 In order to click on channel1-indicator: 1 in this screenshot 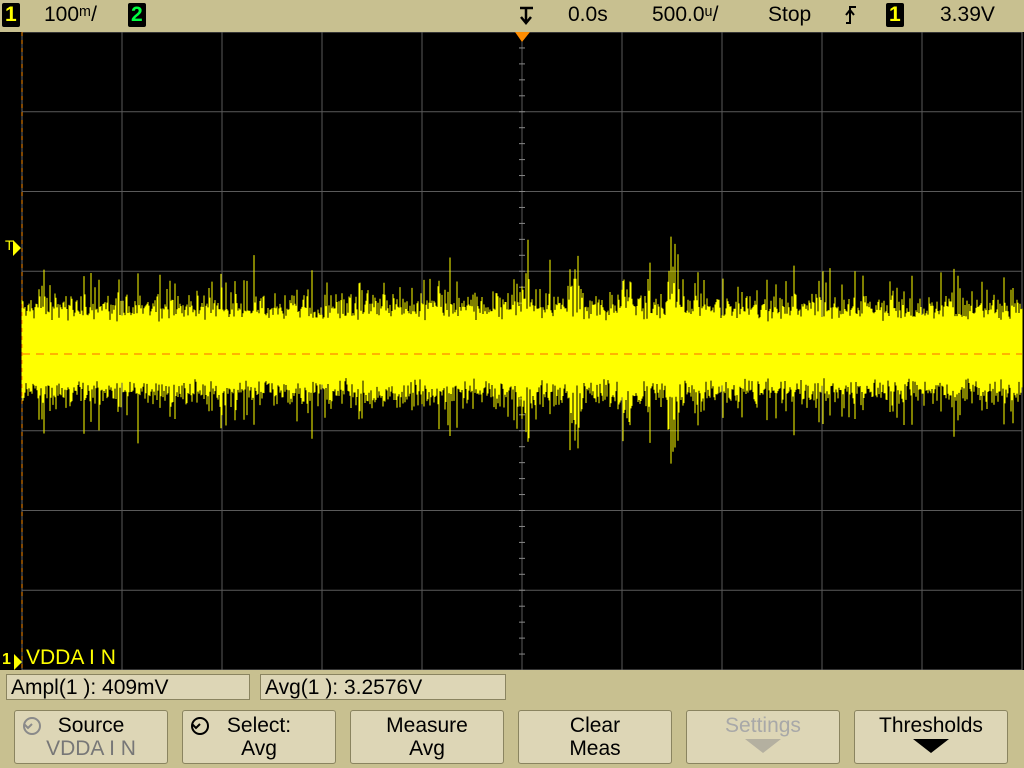, I will do `click(11, 15)`.